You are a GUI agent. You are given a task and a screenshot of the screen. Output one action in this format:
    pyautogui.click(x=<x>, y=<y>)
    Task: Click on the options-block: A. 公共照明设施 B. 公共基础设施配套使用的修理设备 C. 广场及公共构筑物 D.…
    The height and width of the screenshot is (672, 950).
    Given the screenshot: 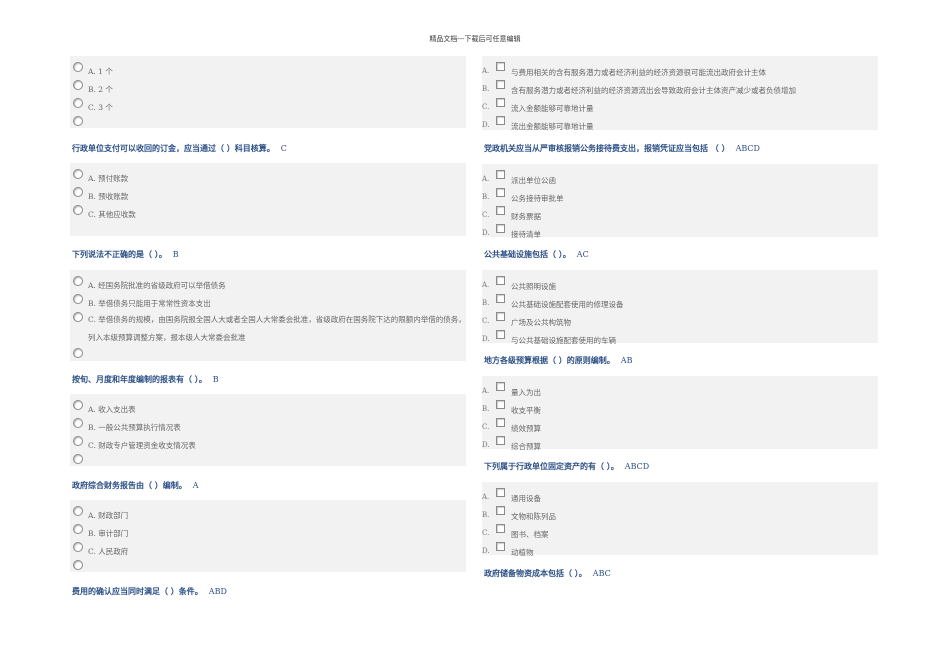 What is the action you would take?
    pyautogui.click(x=680, y=308)
    